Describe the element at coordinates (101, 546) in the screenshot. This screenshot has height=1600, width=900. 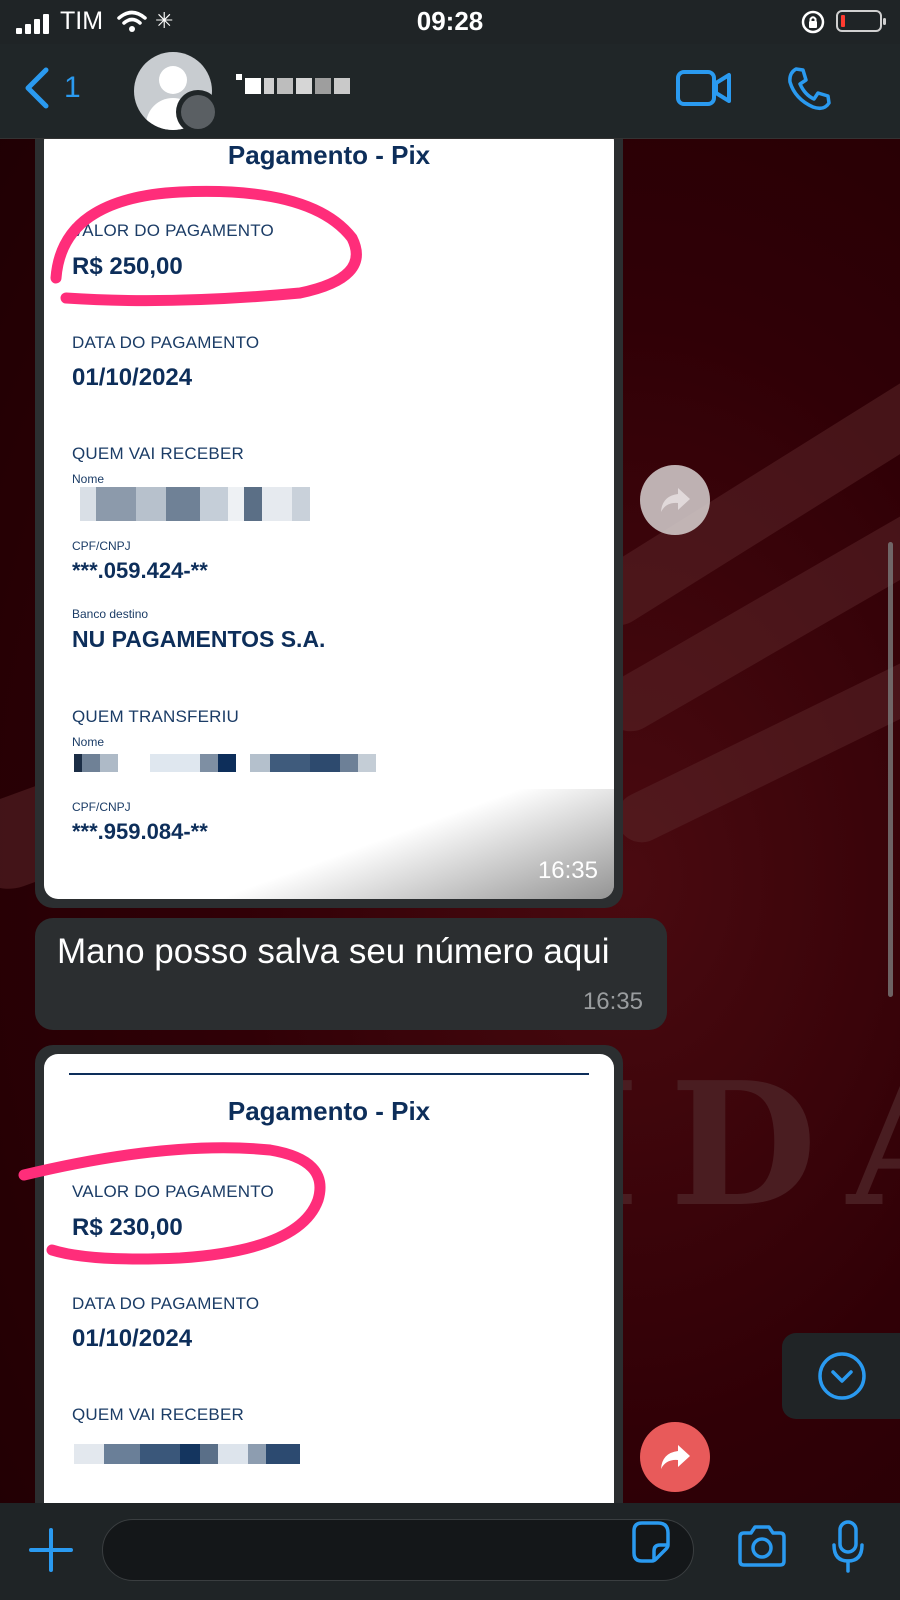
I see `receipt-cpf-label: CPF/CNPJ` at that location.